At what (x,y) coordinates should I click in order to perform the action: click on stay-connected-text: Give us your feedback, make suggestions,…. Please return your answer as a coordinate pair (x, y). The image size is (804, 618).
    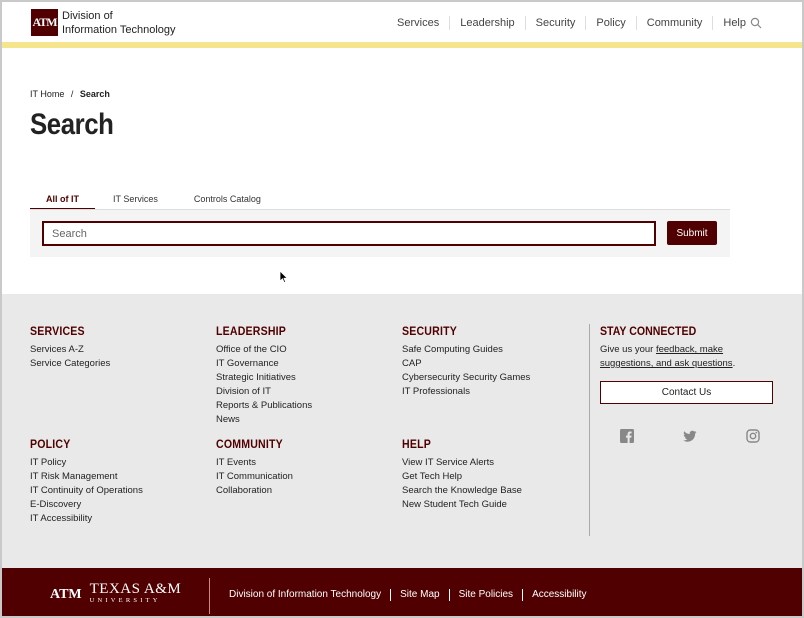
    Looking at the image, I should click on (687, 357).